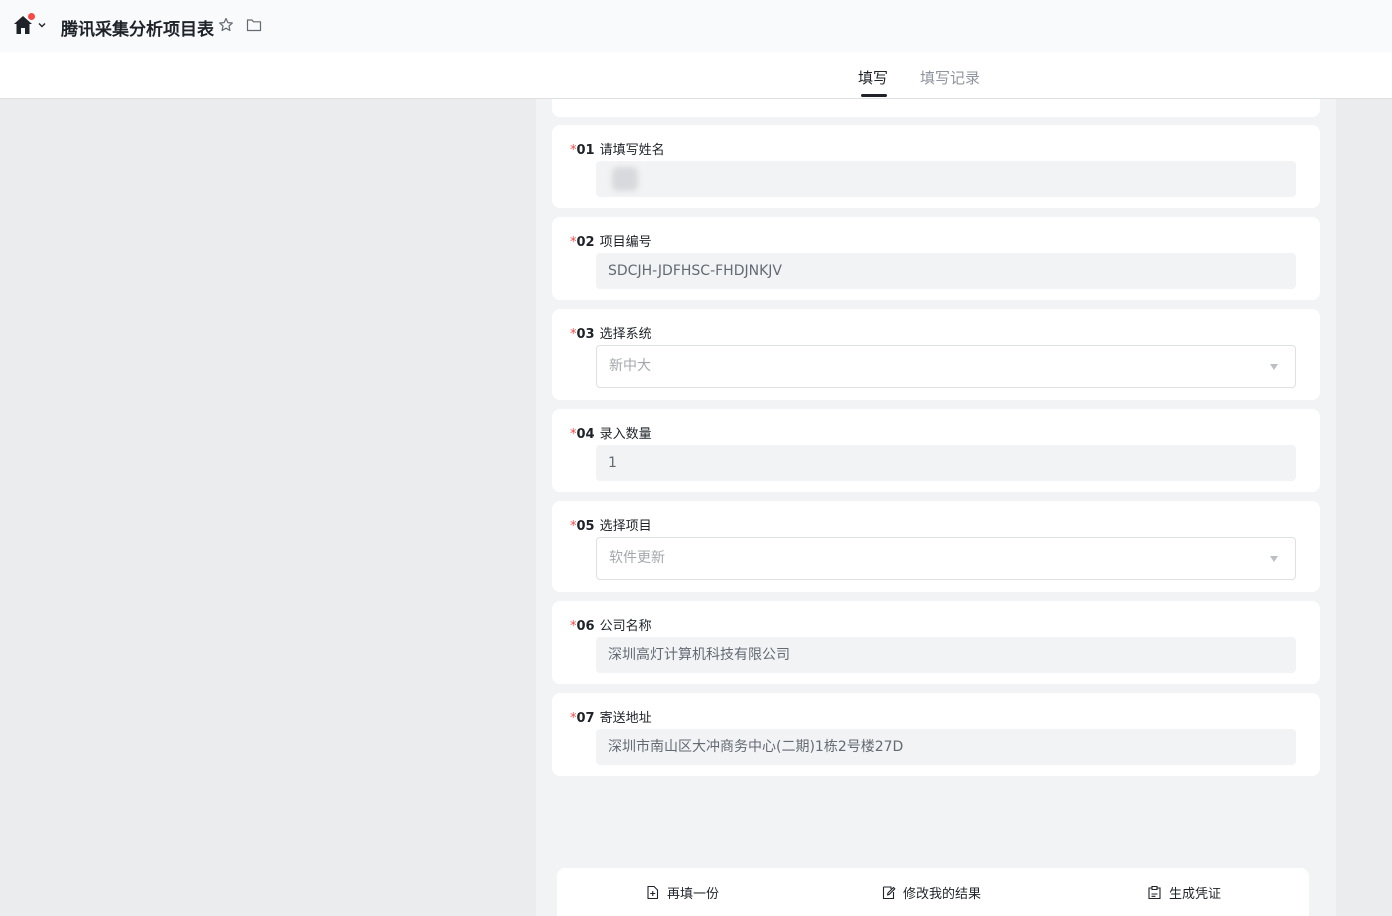 The height and width of the screenshot is (916, 1392). I want to click on question-card-06: *06 公司名称 深圳高灯计算机科技有限公司, so click(936, 642).